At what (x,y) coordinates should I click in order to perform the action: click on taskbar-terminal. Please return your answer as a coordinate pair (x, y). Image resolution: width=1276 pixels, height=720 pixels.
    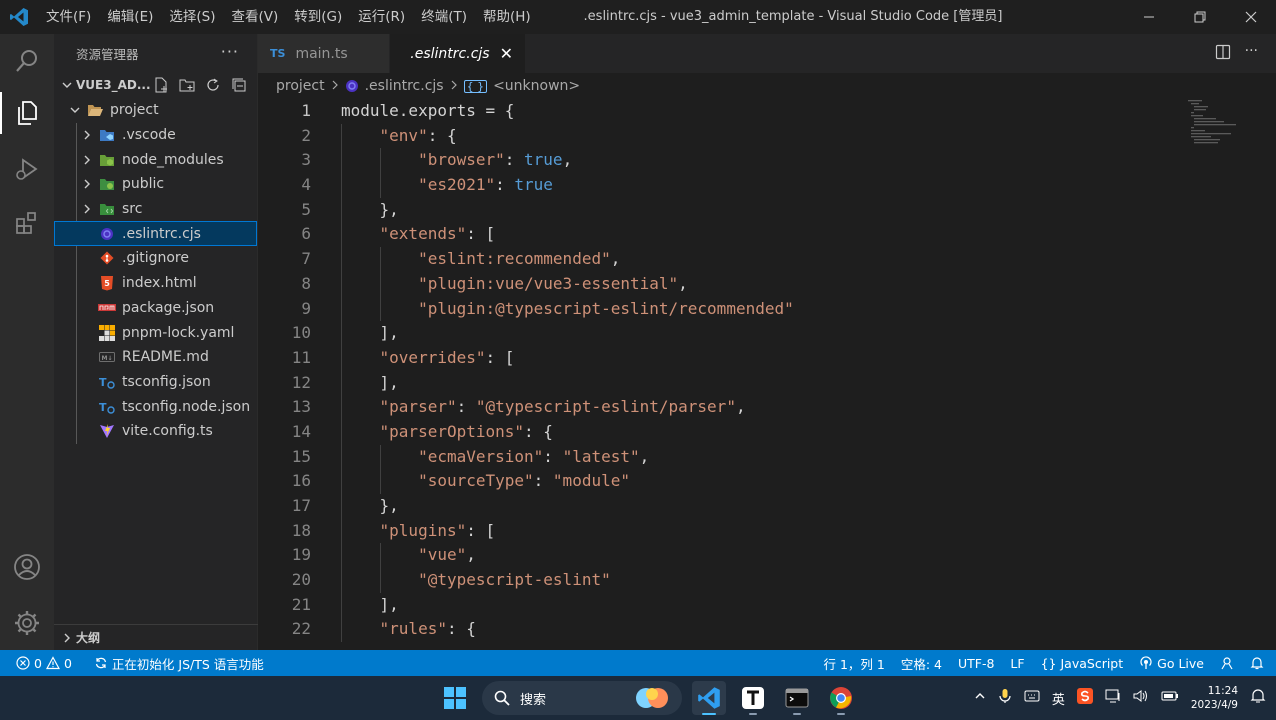
    Looking at the image, I should click on (797, 698).